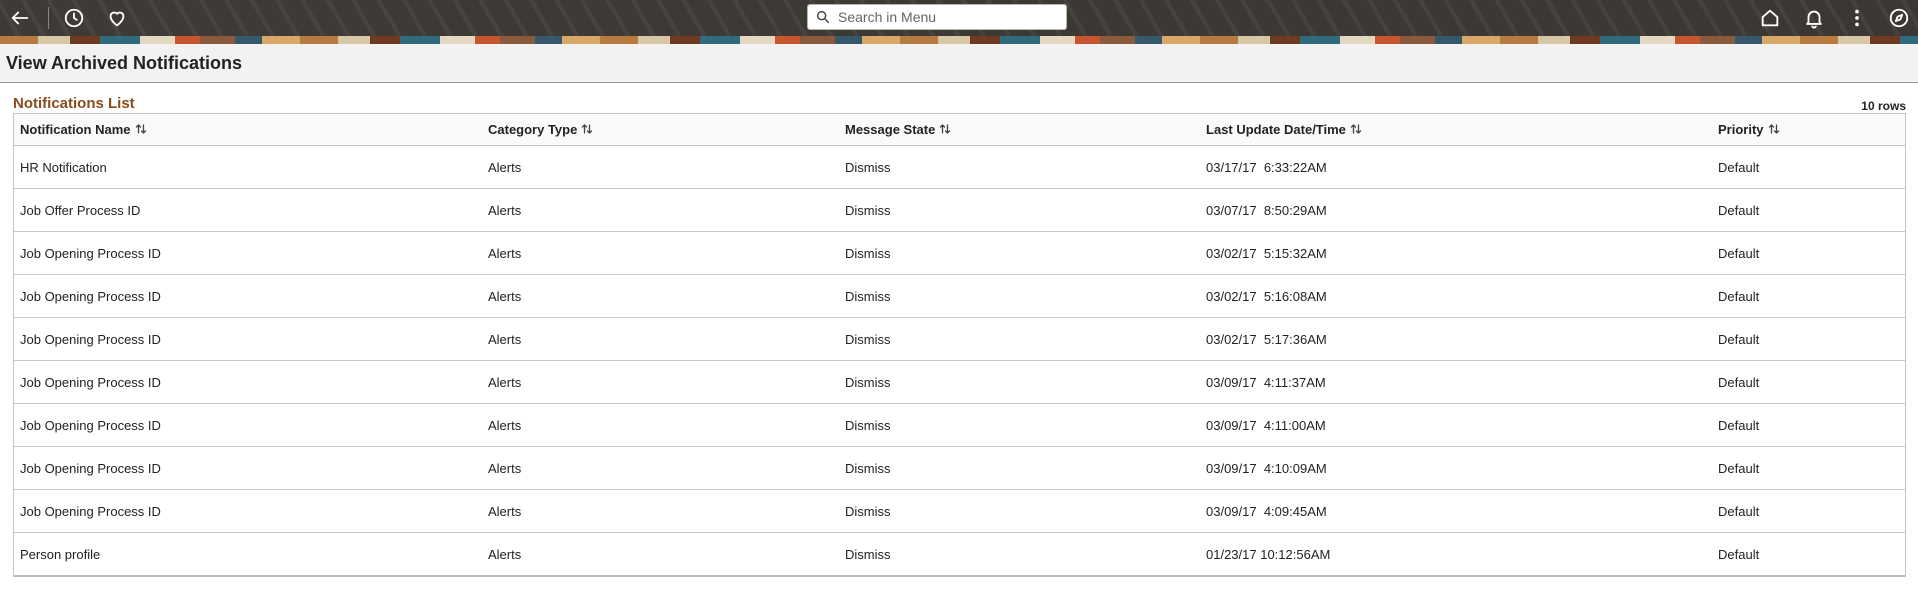 The image size is (1918, 590). What do you see at coordinates (959, 63) in the screenshot?
I see `page-header: View Archived Notifications` at bounding box center [959, 63].